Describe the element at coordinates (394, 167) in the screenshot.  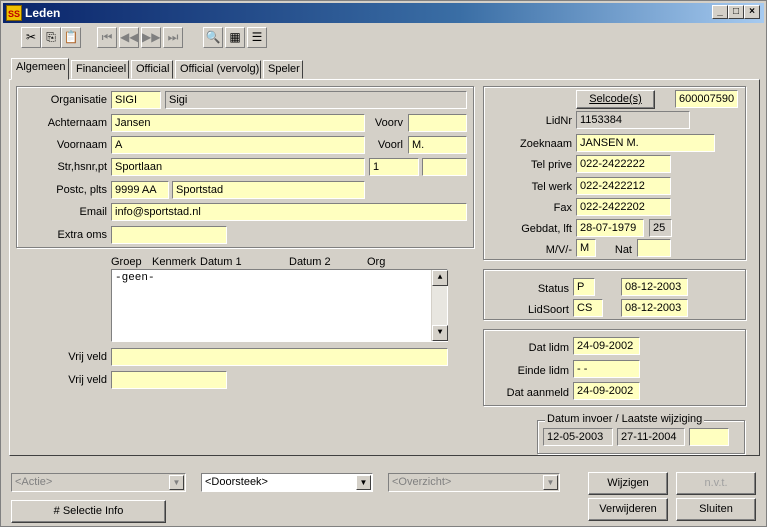
I see `huisnr-field: 1` at that location.